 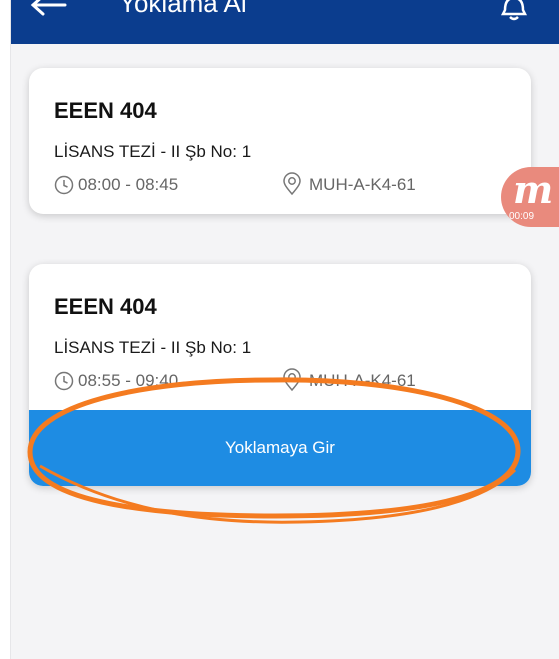 I want to click on screen-recorder-badge: m 00:09, so click(x=530, y=197).